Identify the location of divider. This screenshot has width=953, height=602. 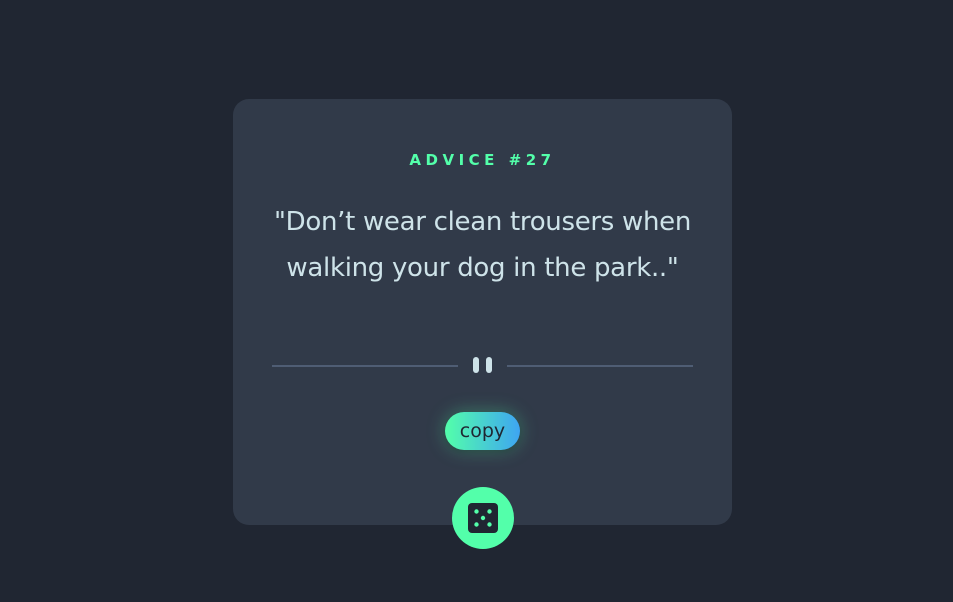
(482, 365).